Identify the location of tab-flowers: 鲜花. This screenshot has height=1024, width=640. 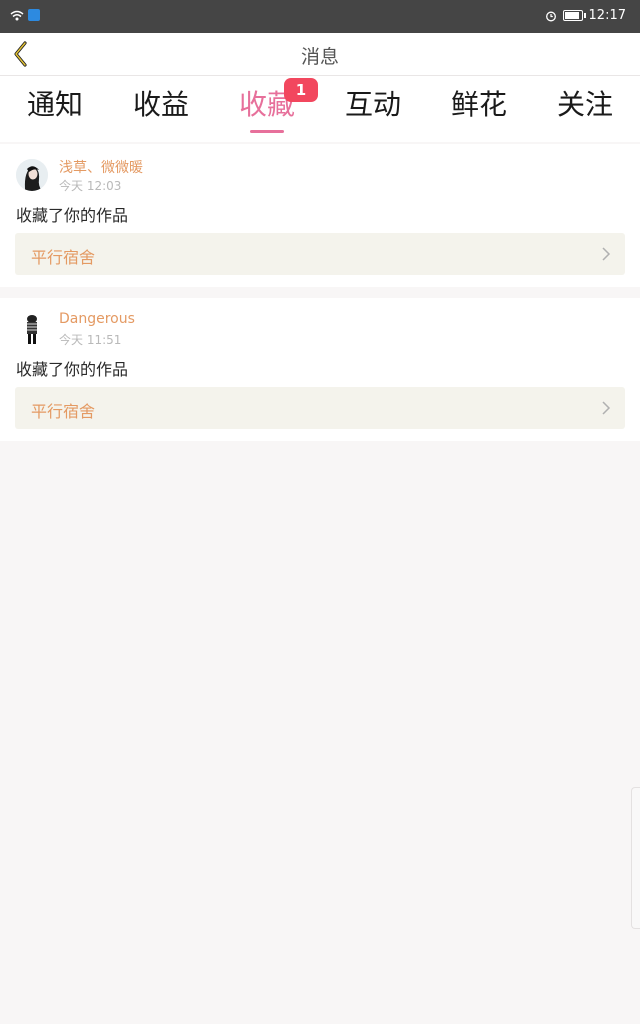
(479, 114).